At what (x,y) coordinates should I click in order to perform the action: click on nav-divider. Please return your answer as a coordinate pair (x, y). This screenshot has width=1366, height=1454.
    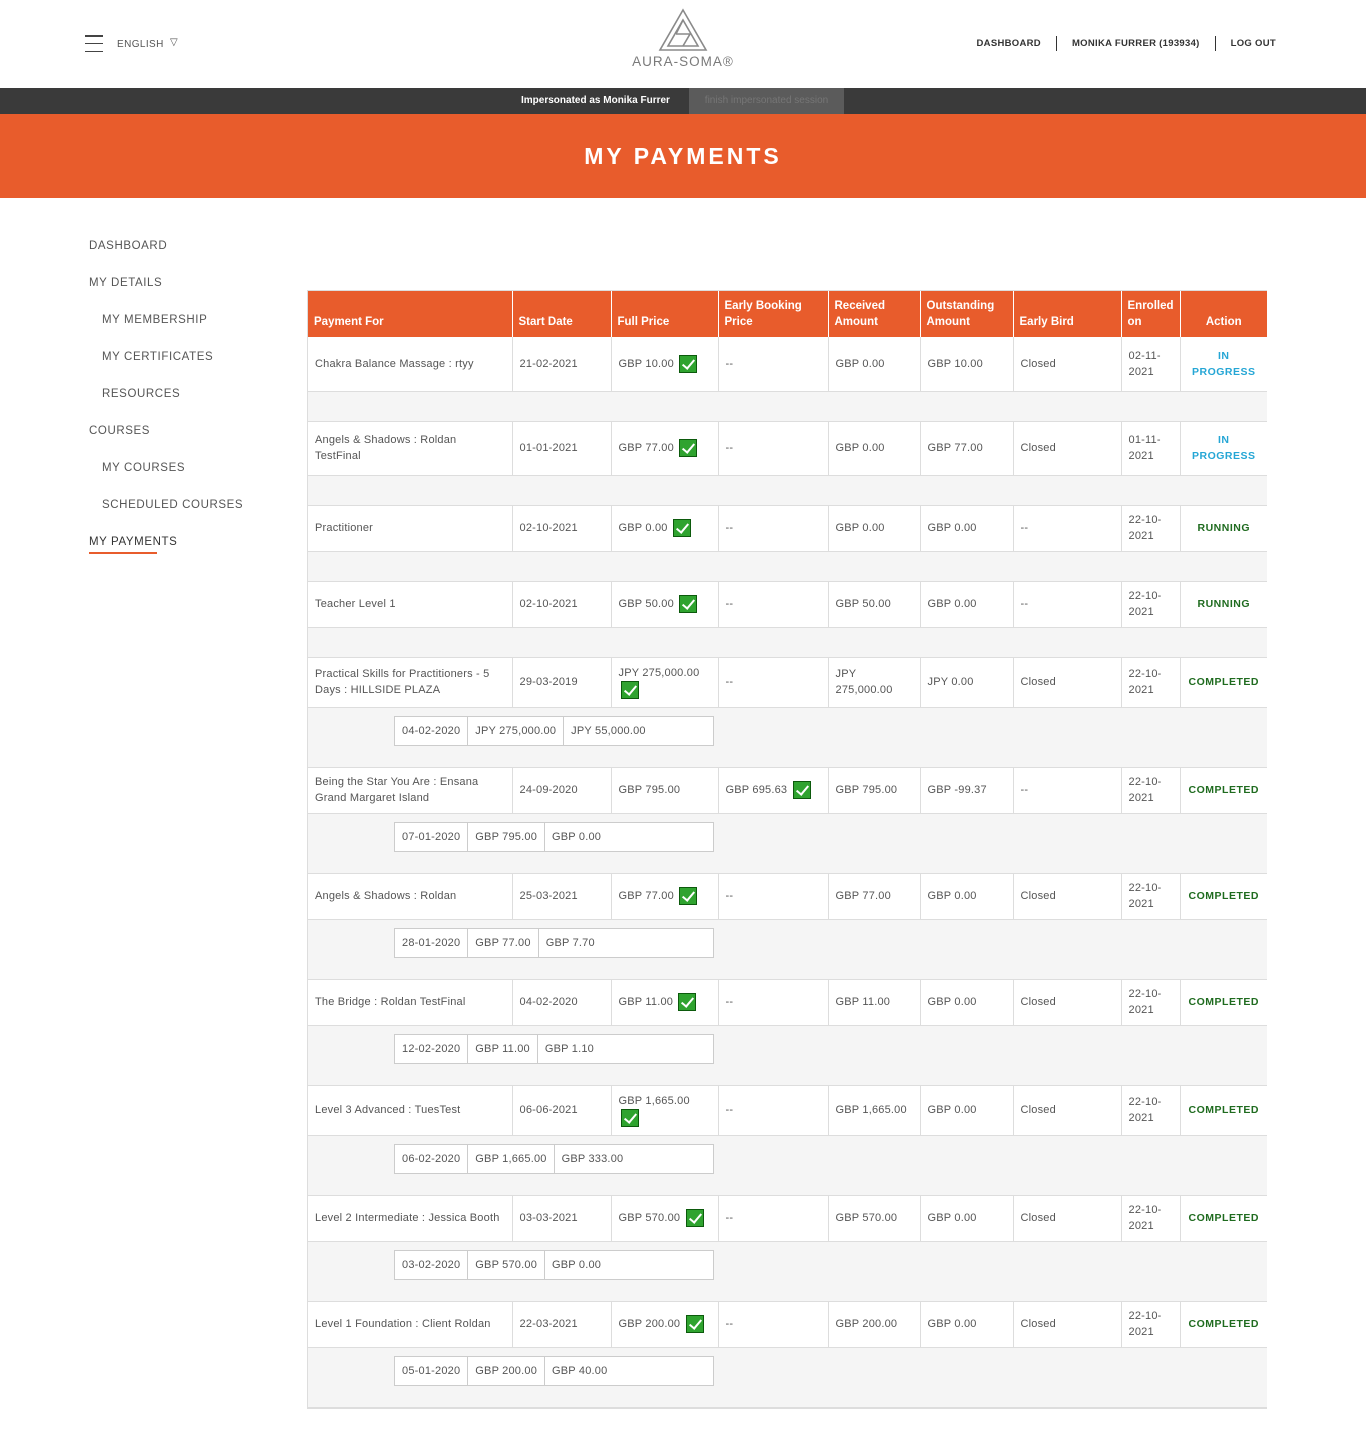
    Looking at the image, I should click on (1056, 43).